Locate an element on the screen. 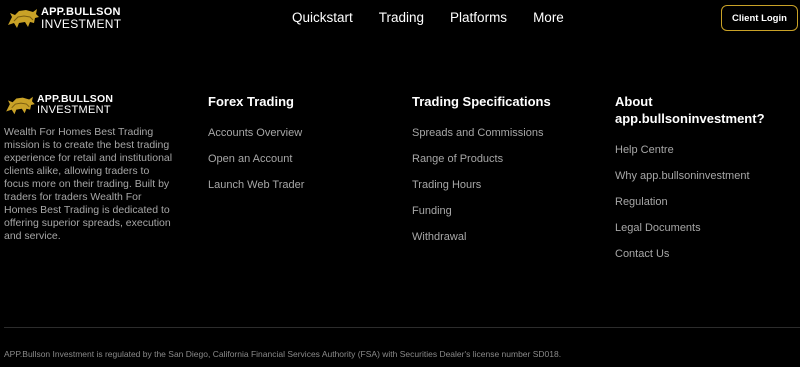  list-item: Regulation is located at coordinates (705, 202).